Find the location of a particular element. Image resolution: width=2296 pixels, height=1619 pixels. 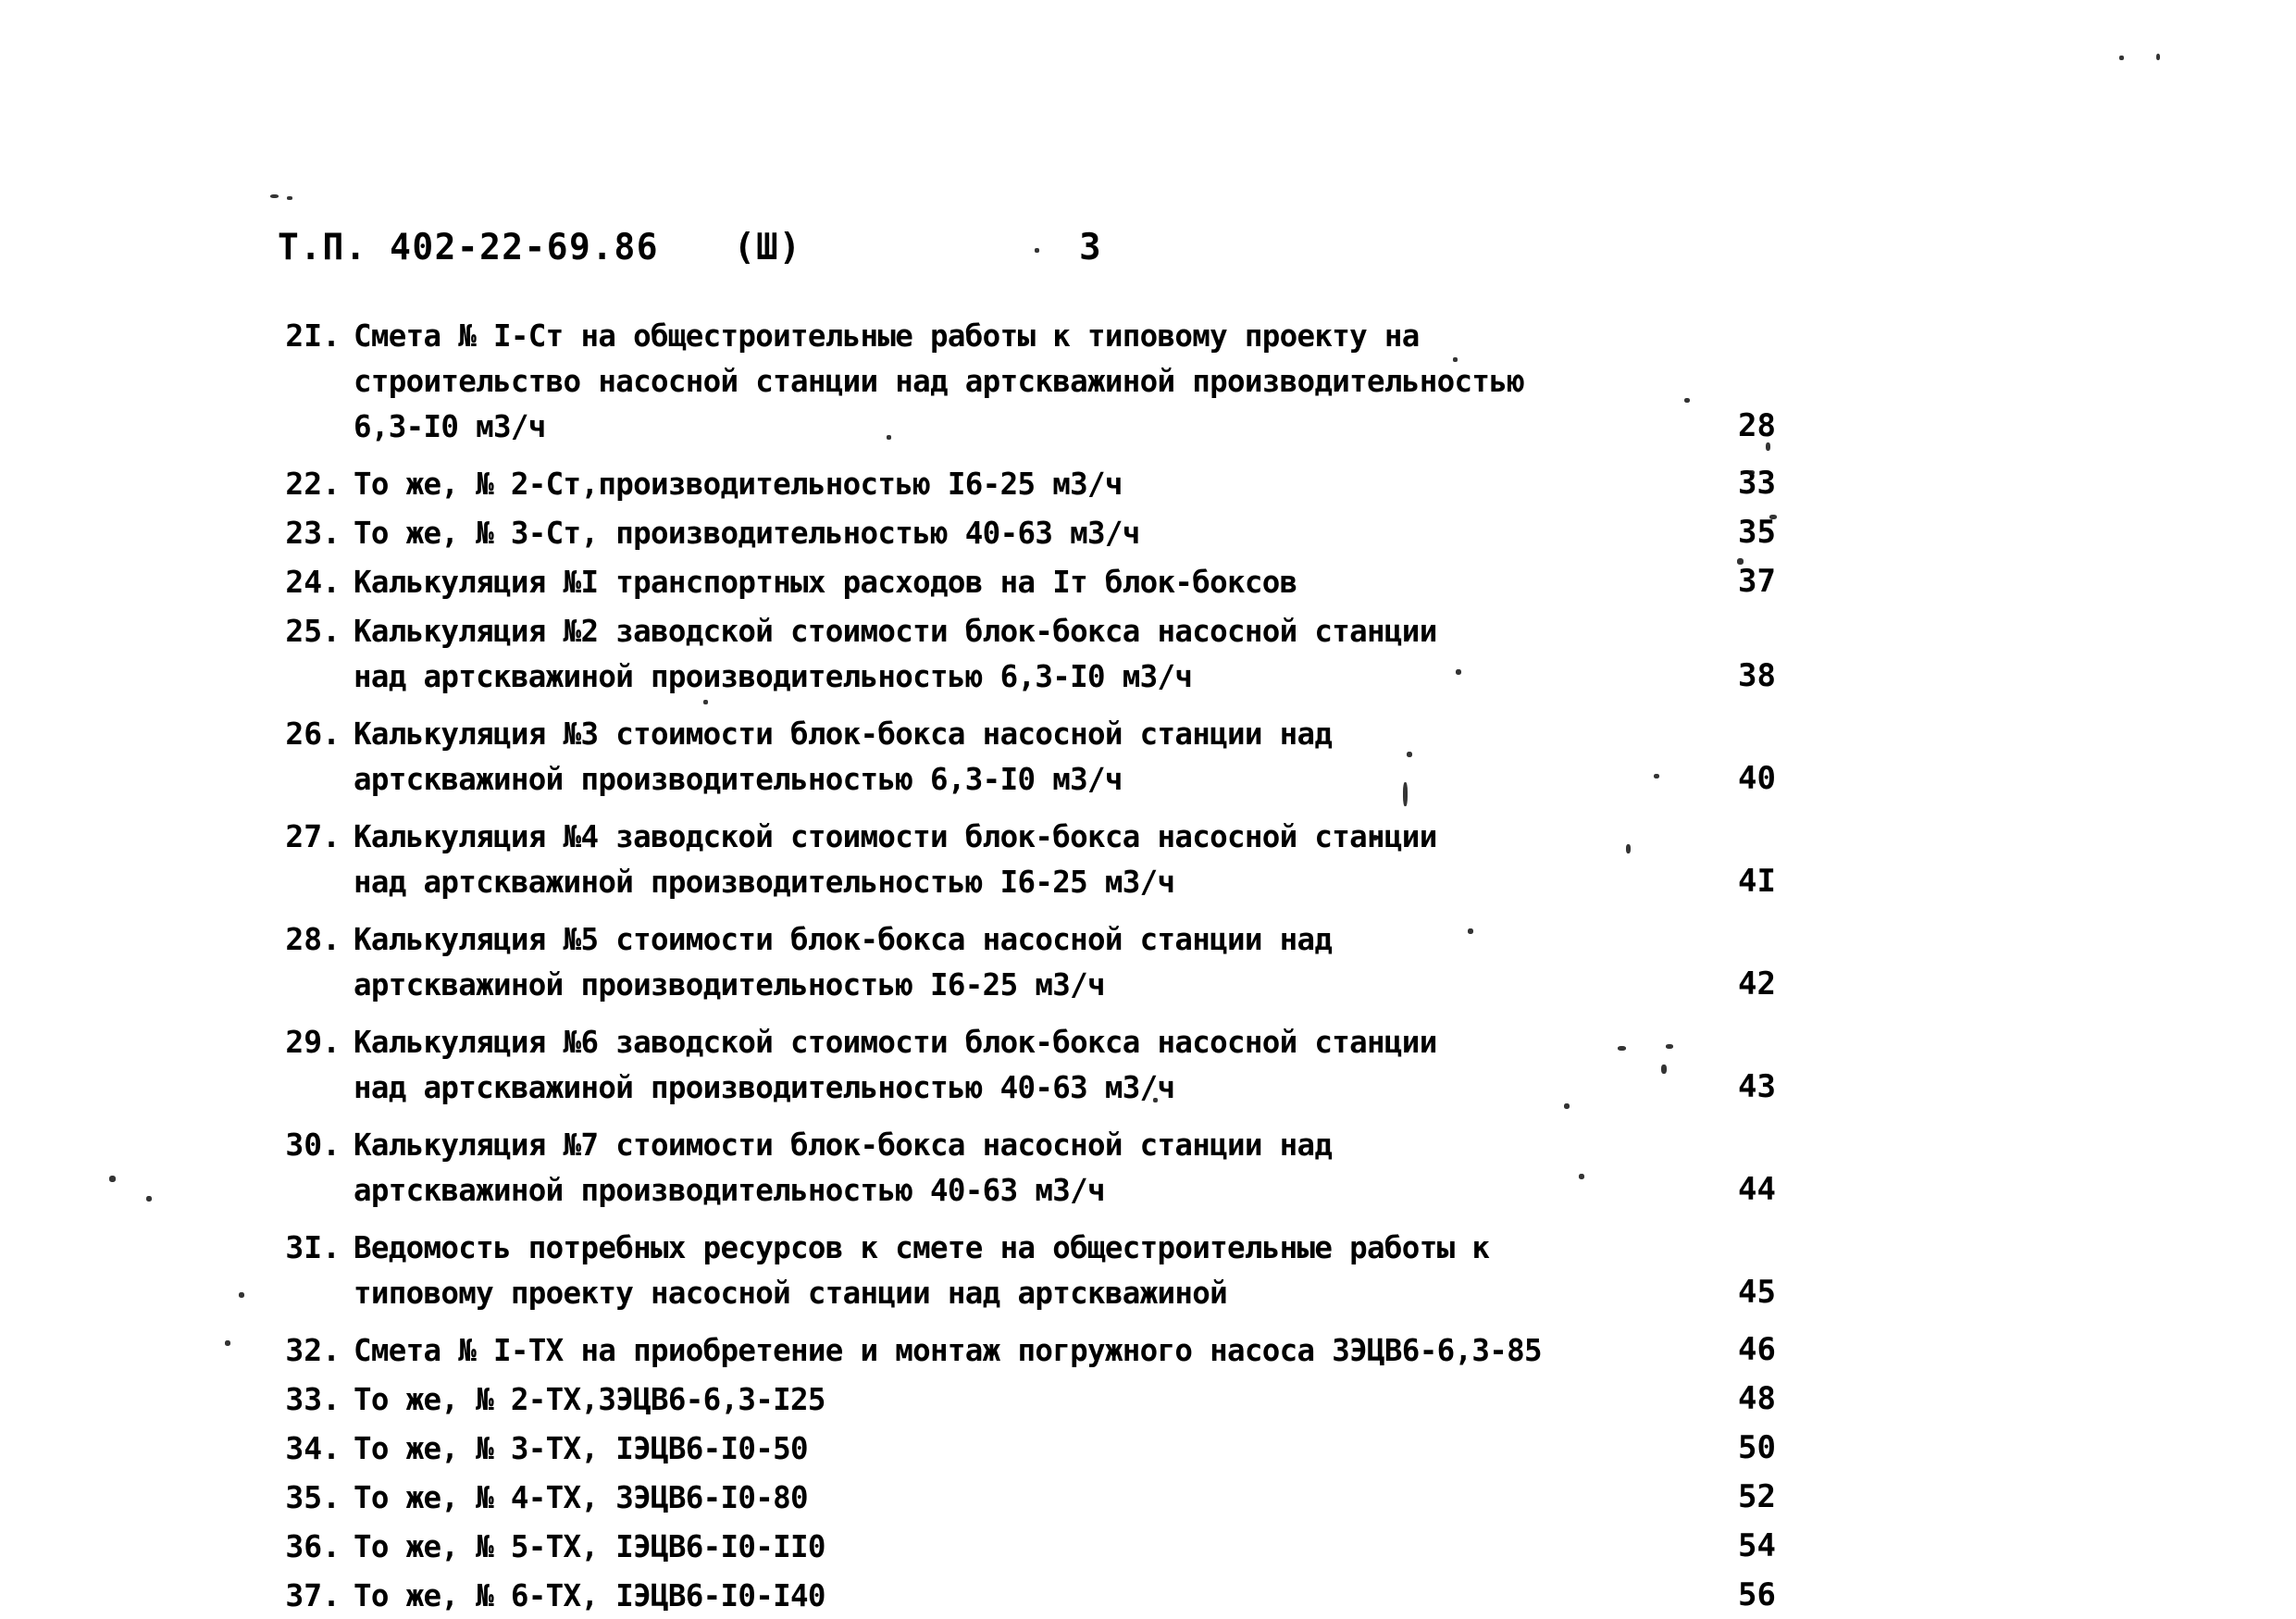

toc-entry: 36. То же, № 5-ТХ, IЭЦВ6-I0-II0 54 is located at coordinates (1055, 1547).